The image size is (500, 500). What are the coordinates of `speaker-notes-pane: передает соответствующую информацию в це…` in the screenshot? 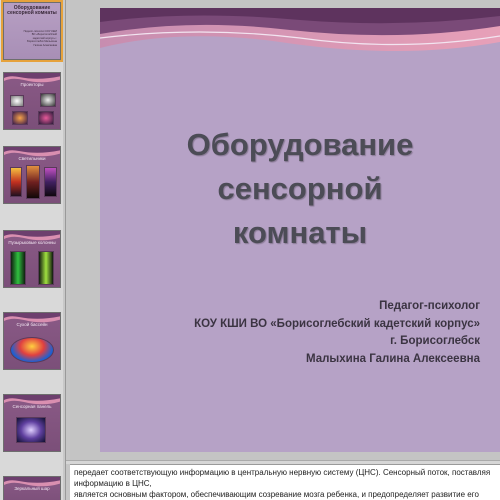 It's located at (285, 482).